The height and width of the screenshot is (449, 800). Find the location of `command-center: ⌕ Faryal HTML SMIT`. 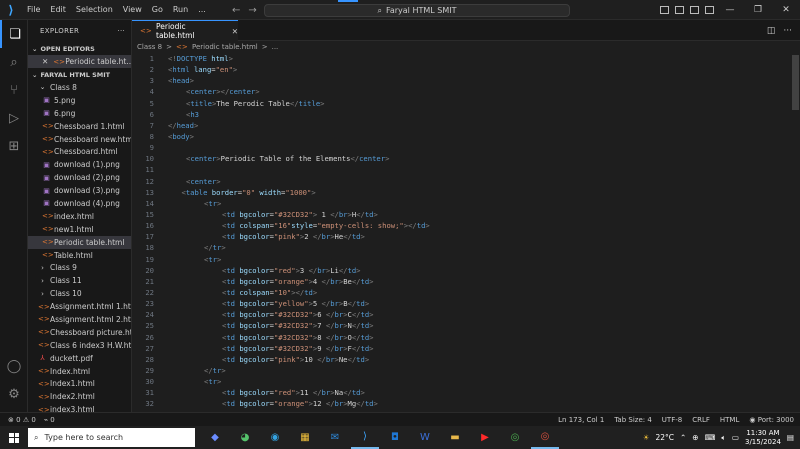

command-center: ⌕ Faryal HTML SMIT is located at coordinates (417, 10).